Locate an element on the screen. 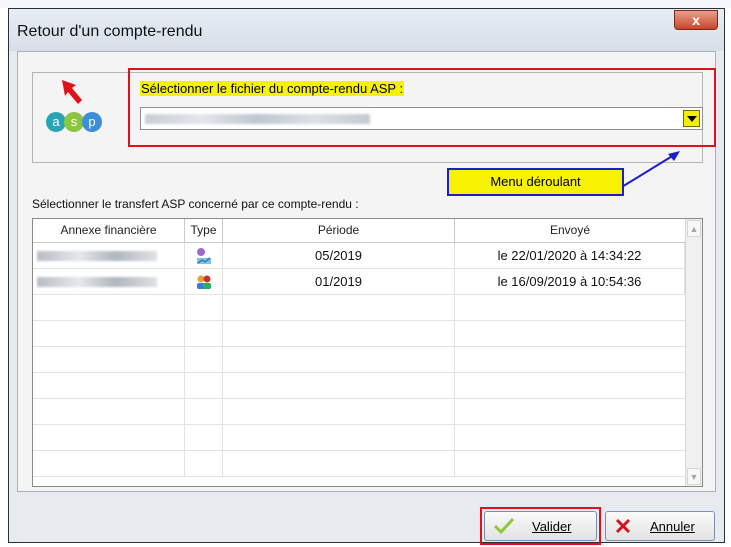  col-header-annexe: Annexe financière is located at coordinates (109, 231).